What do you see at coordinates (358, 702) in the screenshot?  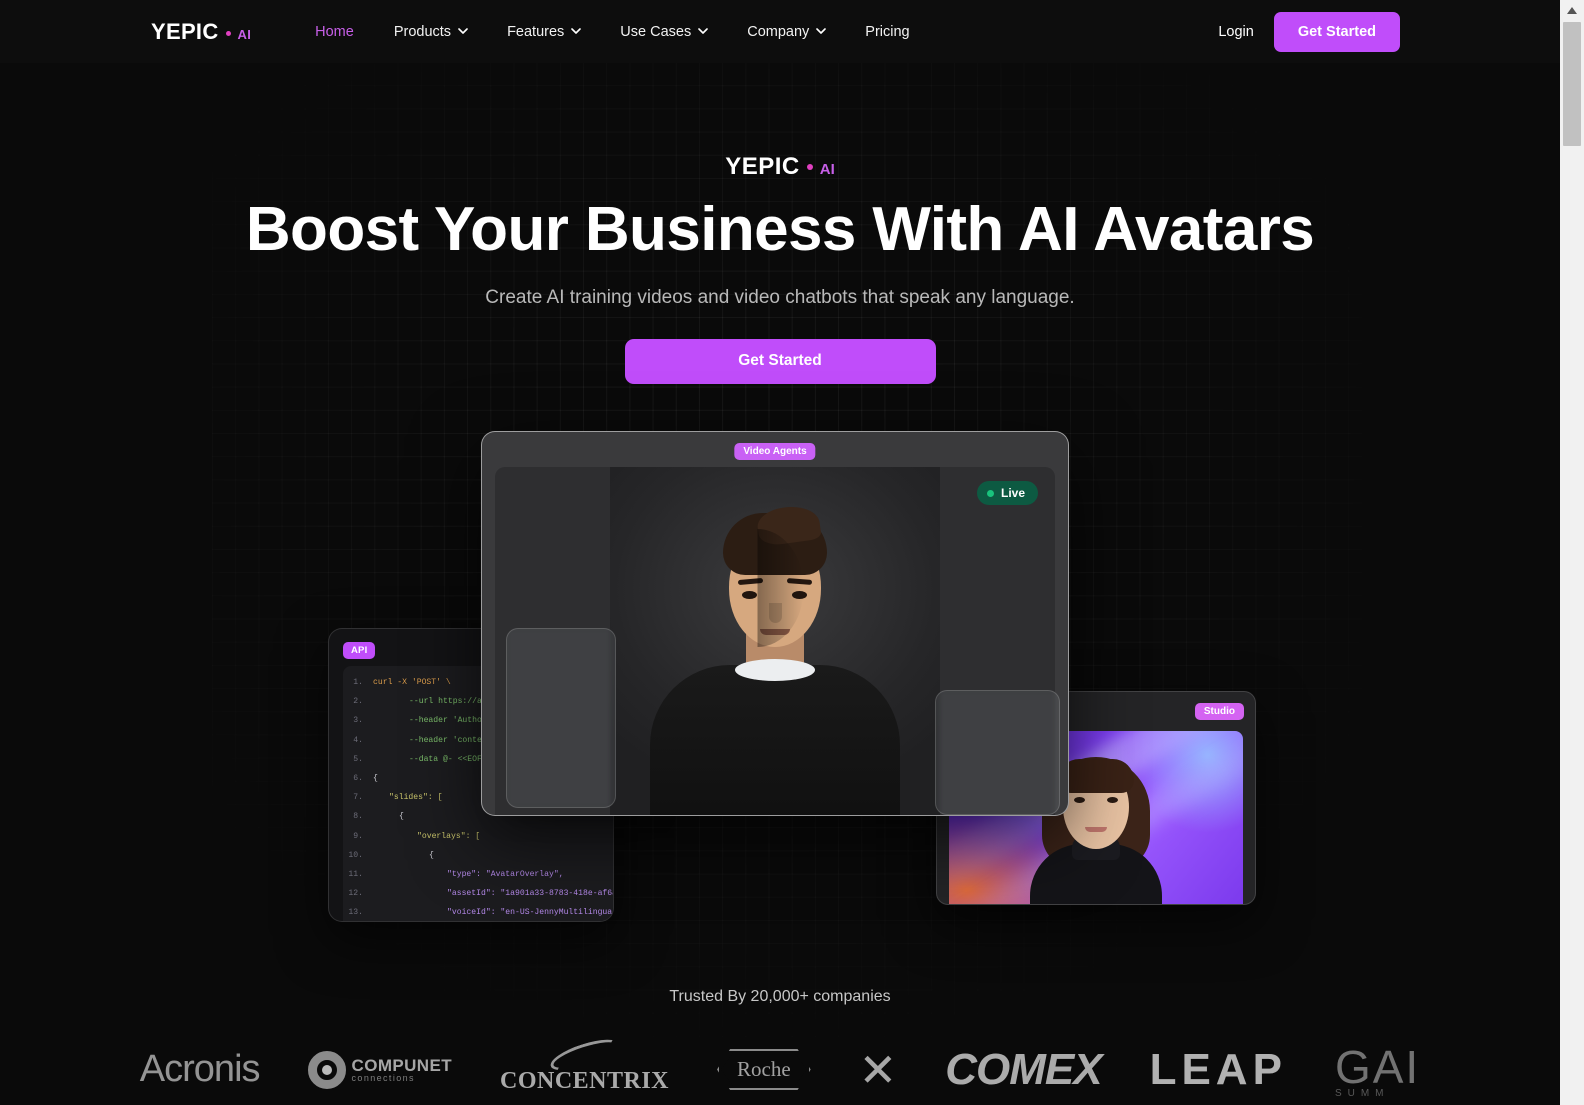 I see `code-line-number: 2.` at bounding box center [358, 702].